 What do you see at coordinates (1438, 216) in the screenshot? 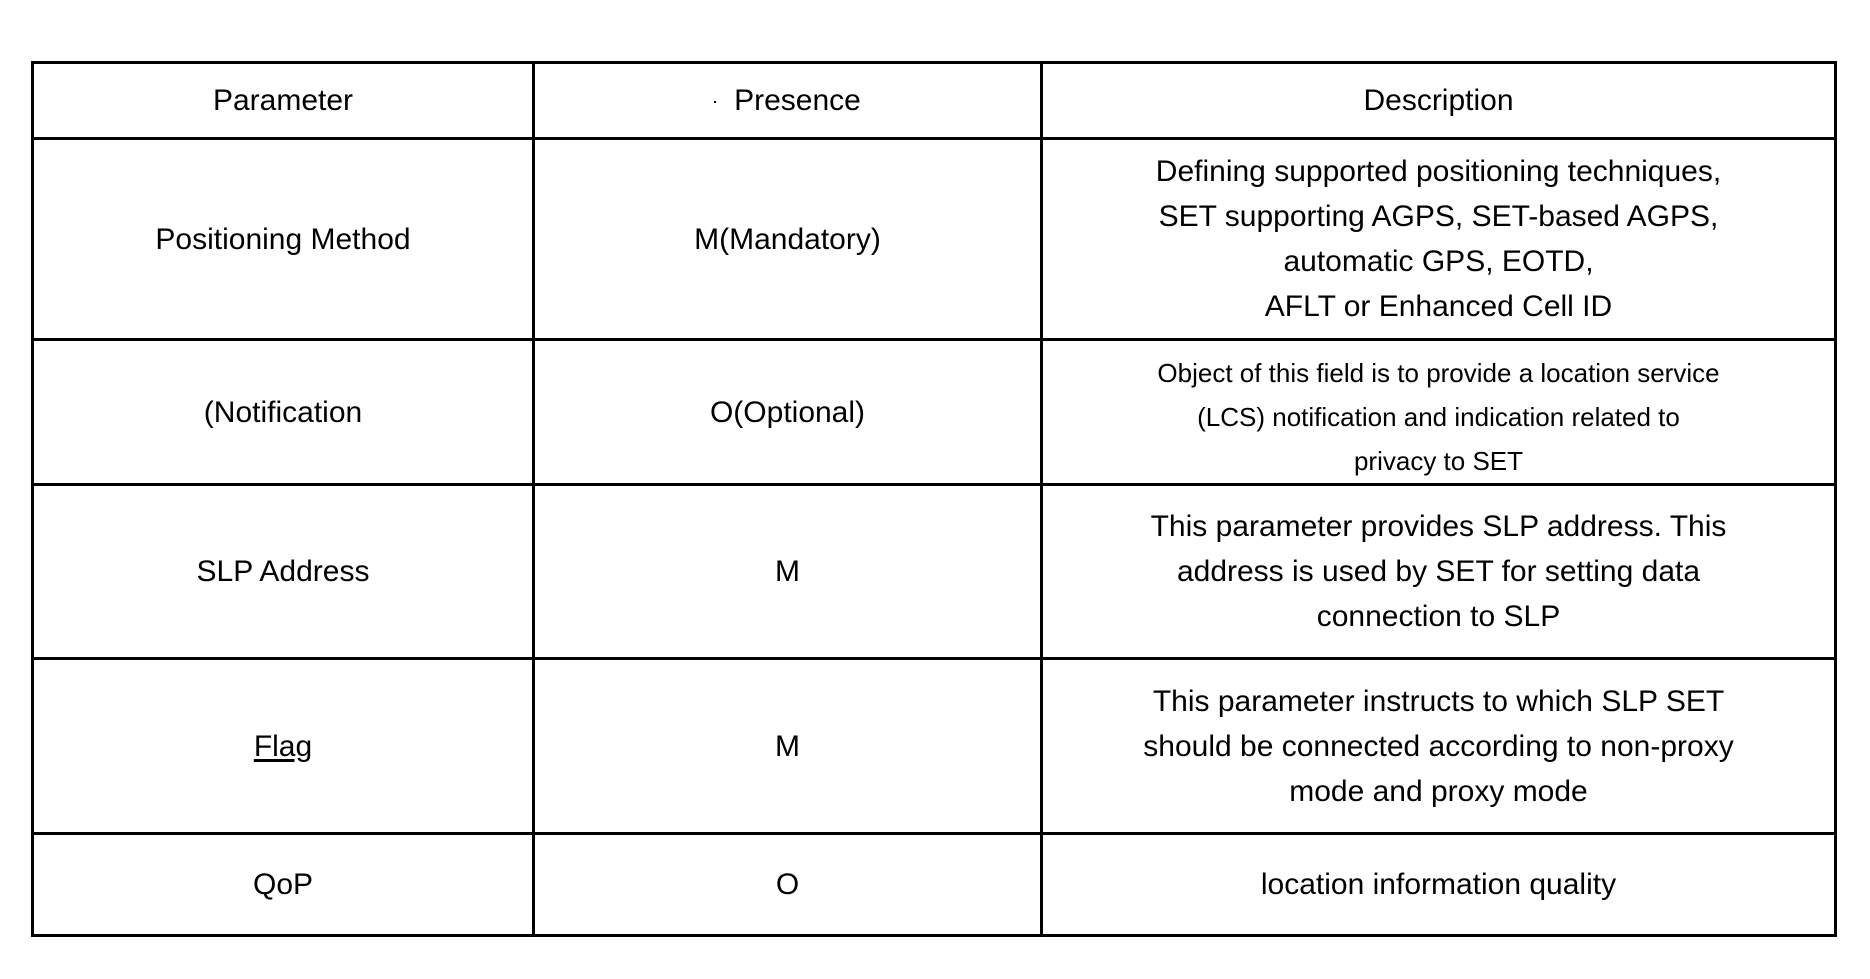
I see `description-line: SET supporting AGPS, SET-based AGPS,` at bounding box center [1438, 216].